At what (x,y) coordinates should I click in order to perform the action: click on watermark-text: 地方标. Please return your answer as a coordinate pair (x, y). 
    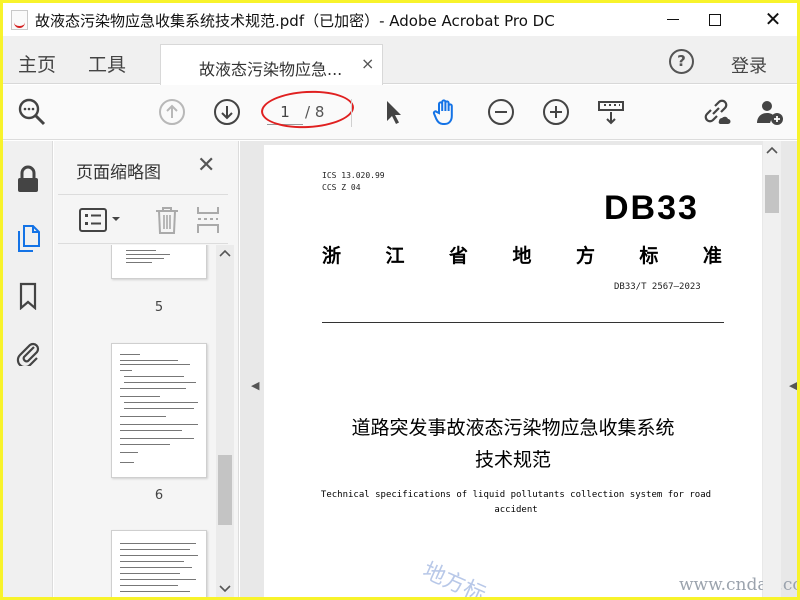
    Looking at the image, I should click on (454, 577).